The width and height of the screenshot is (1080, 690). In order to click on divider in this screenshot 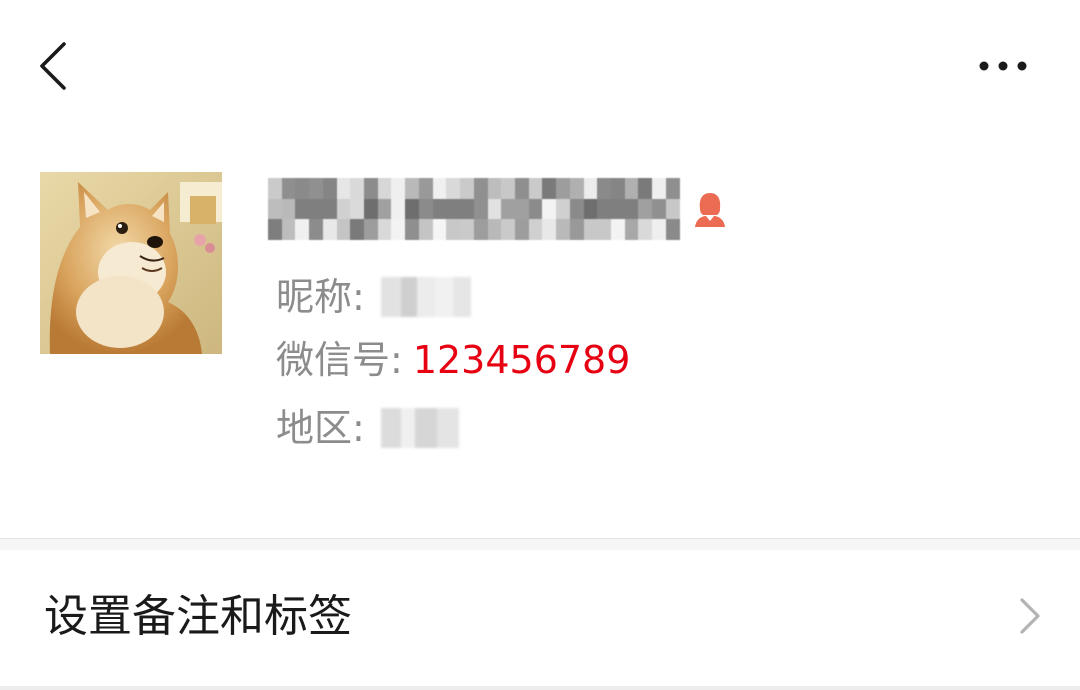, I will do `click(540, 688)`.